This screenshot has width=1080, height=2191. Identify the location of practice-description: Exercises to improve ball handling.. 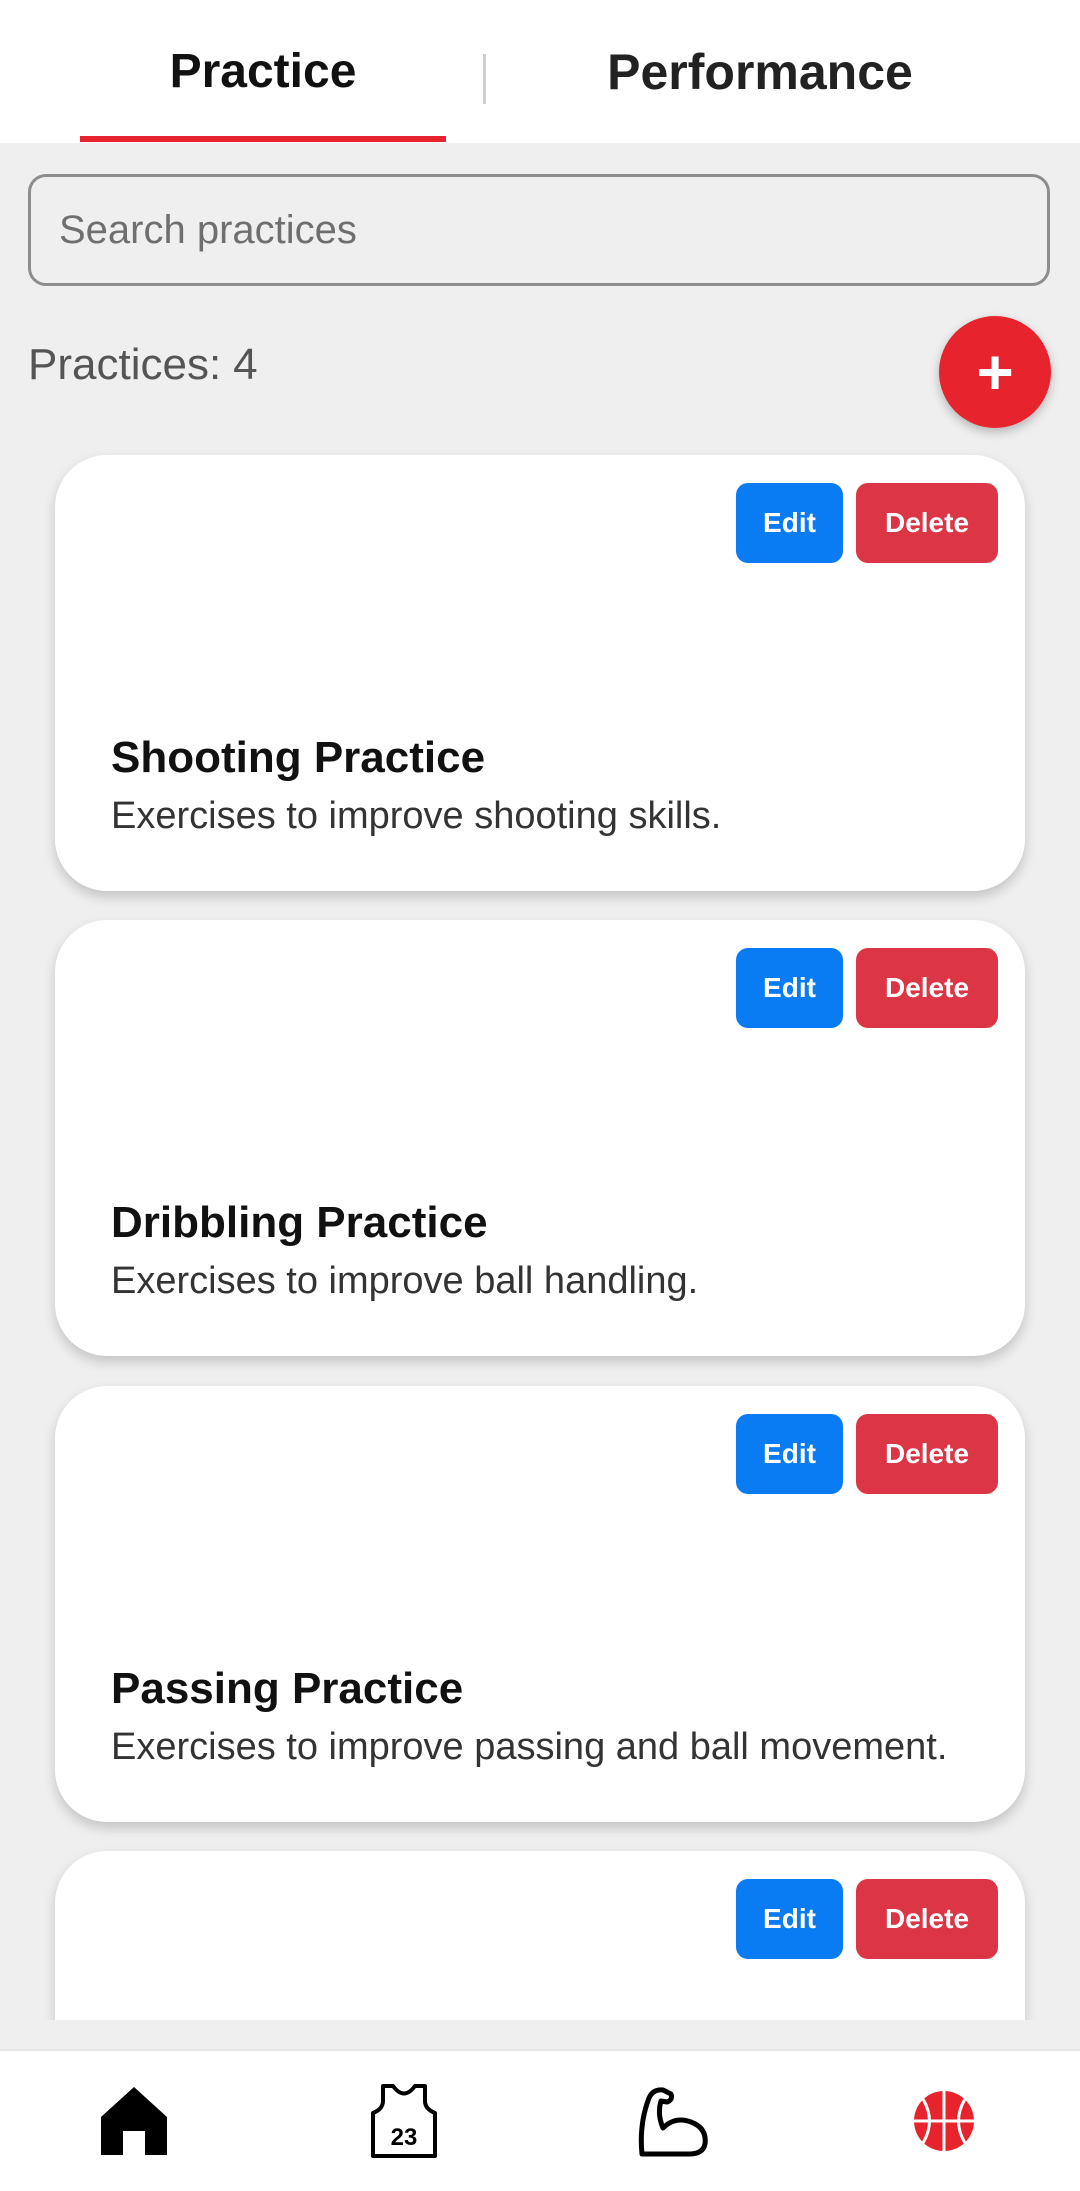
(405, 1281).